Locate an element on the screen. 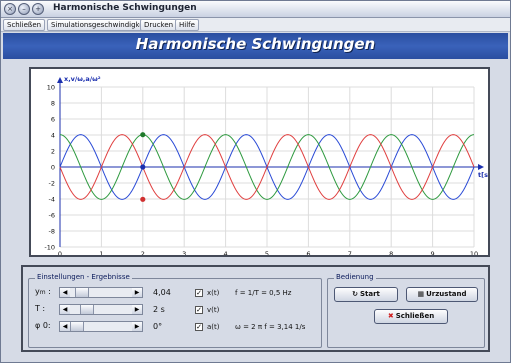 Image resolution: width=511 pixels, height=363 pixels. frequency-formula: f = 1/T = 0,5 Hz is located at coordinates (263, 293).